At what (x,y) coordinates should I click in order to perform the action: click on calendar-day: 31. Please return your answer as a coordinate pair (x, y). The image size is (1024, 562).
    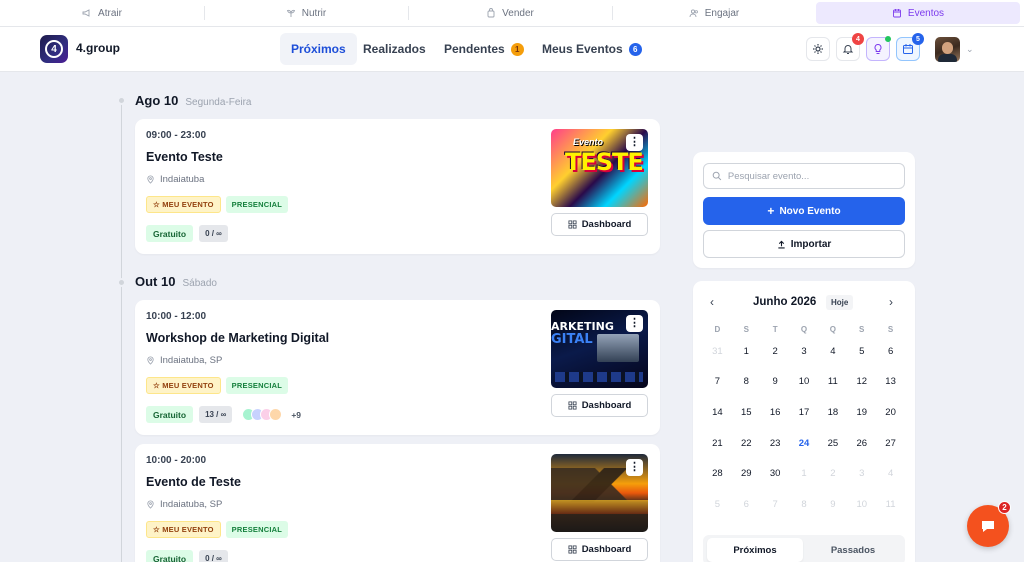
    Looking at the image, I should click on (717, 351).